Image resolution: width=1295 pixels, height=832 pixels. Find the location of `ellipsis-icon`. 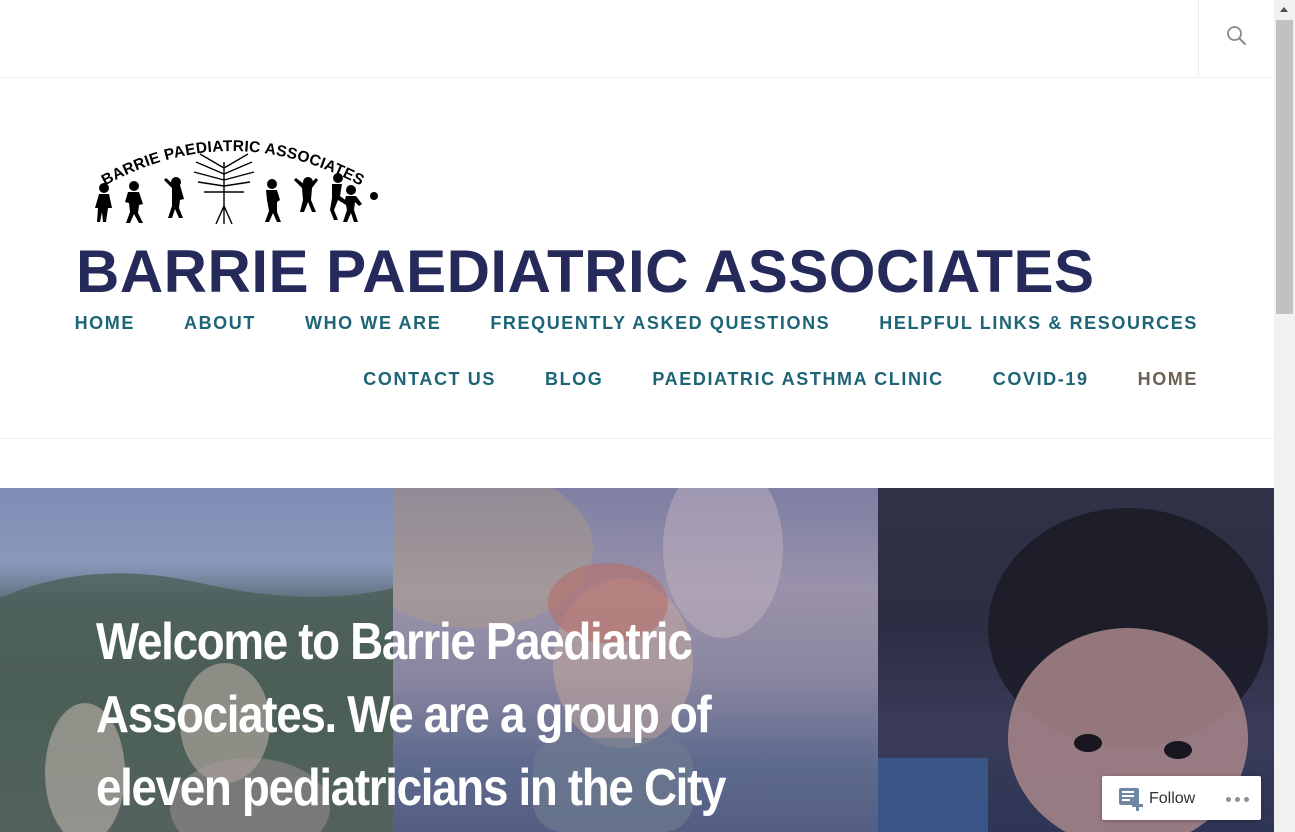

ellipsis-icon is located at coordinates (1239, 798).